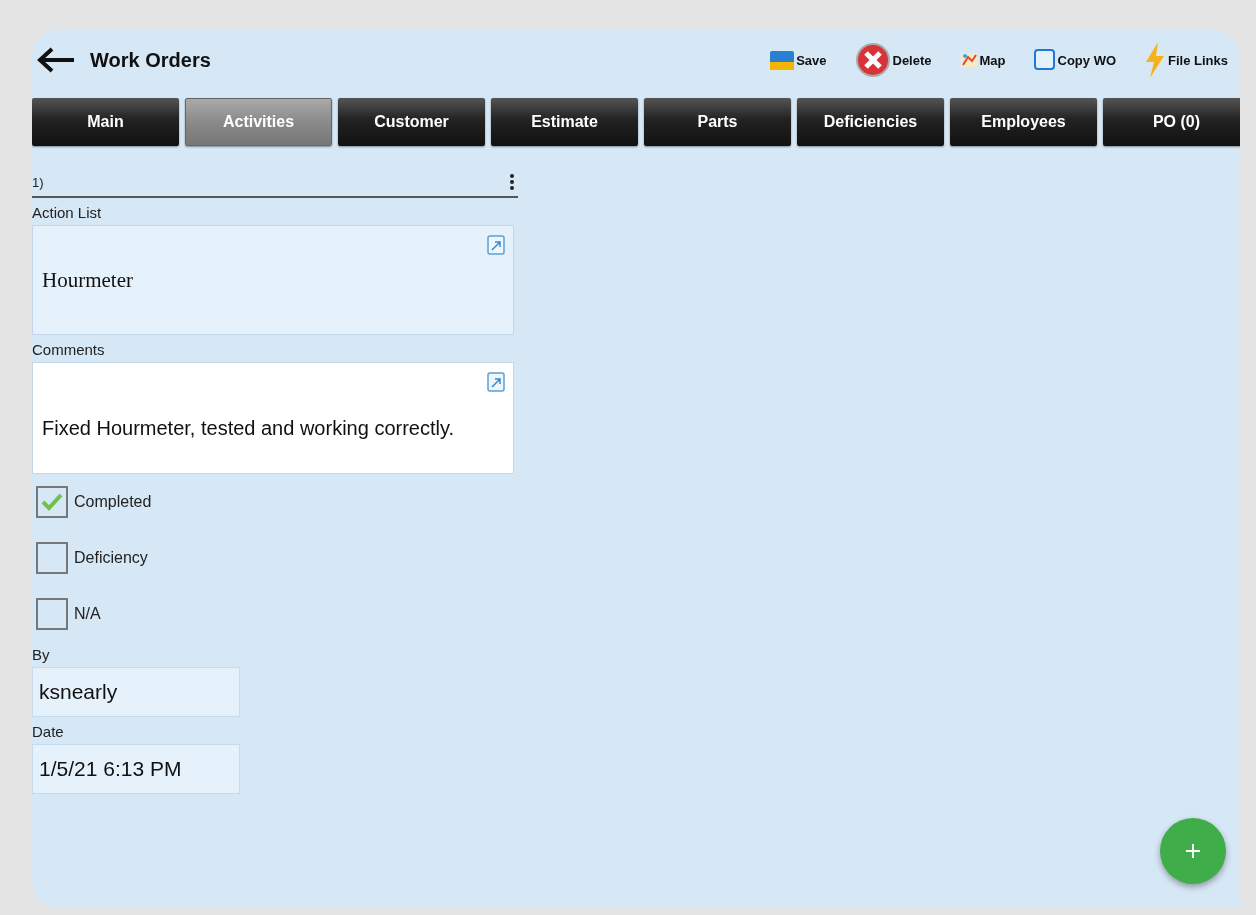 The image size is (1256, 915). What do you see at coordinates (111, 558) in the screenshot?
I see `checkbox-label: Deficiency` at bounding box center [111, 558].